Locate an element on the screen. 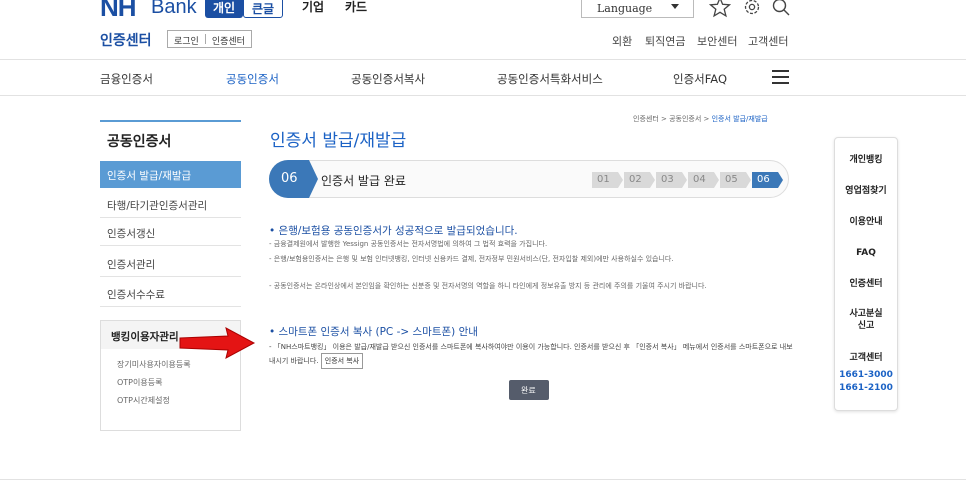  menu-icon is located at coordinates (780, 77).